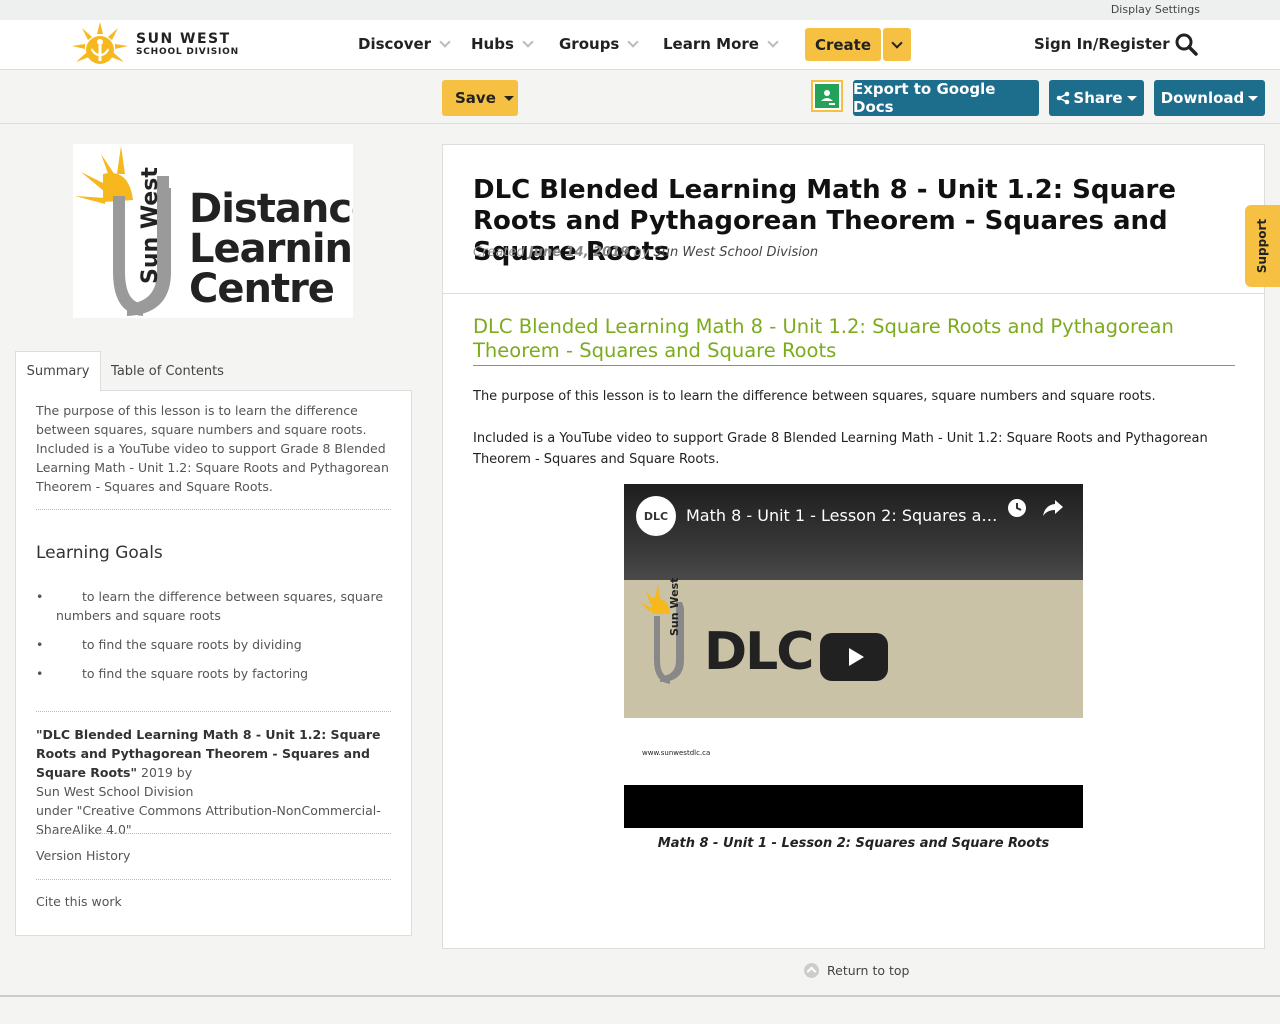 Image resolution: width=1280 pixels, height=1024 pixels. Describe the element at coordinates (213, 901) in the screenshot. I see `cite-work-link: Cite this work` at that location.